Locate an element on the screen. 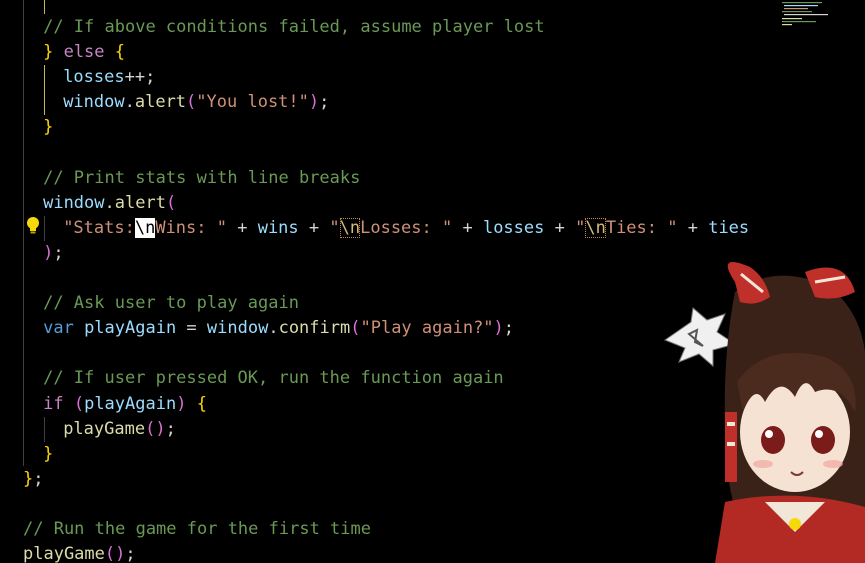 Image resolution: width=865 pixels, height=563 pixels. code-line: // Ask user to play again is located at coordinates (171, 303).